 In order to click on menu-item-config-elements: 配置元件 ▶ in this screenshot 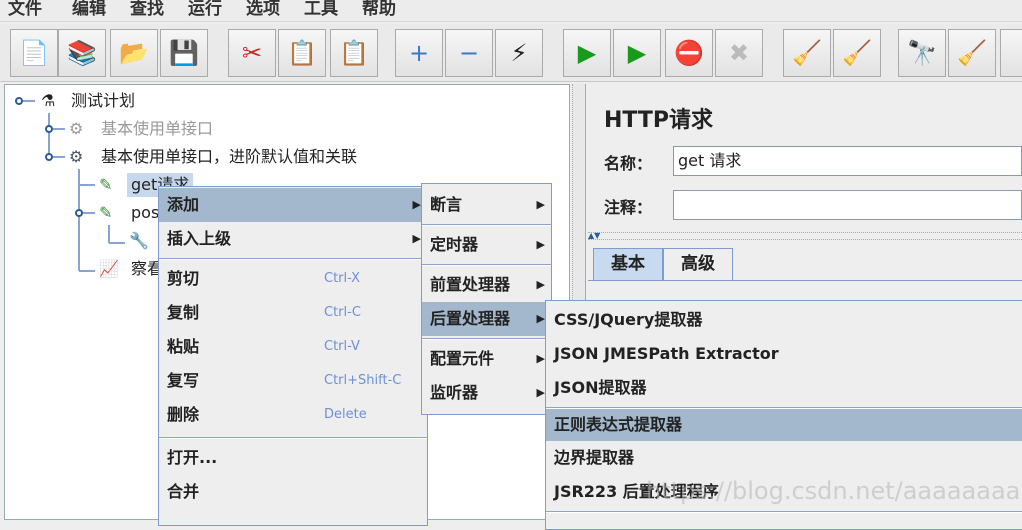, I will do `click(486, 359)`.